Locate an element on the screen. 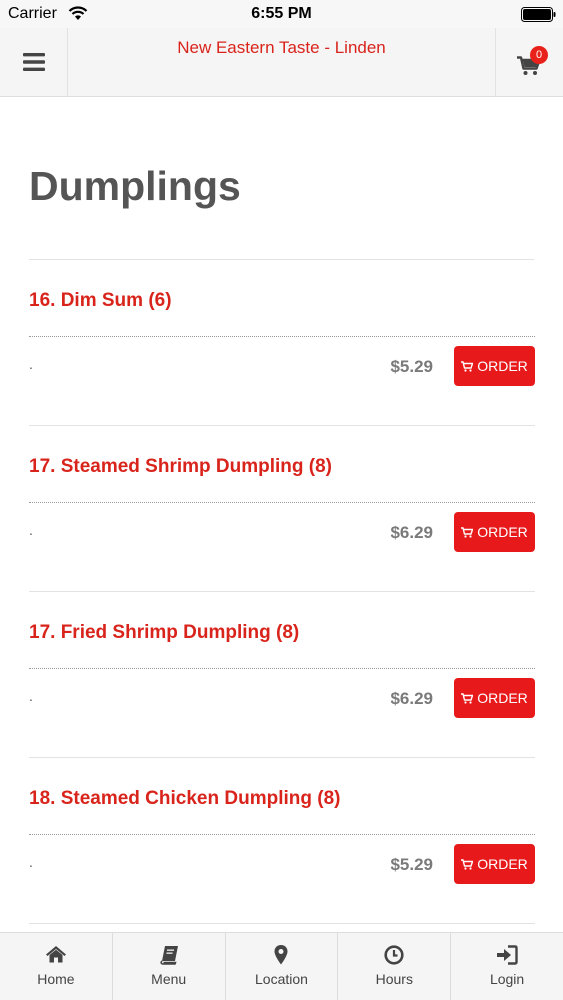  nav-login-label: Login is located at coordinates (507, 979).